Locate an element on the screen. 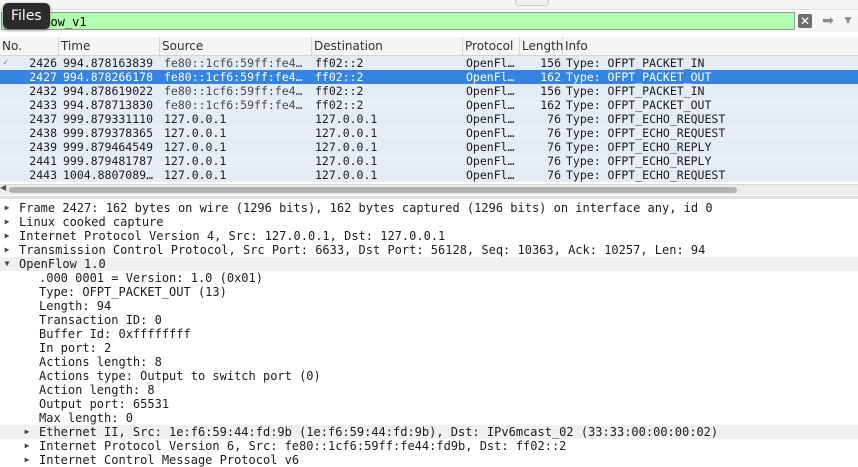  scrollbar-thumb is located at coordinates (373, 190).